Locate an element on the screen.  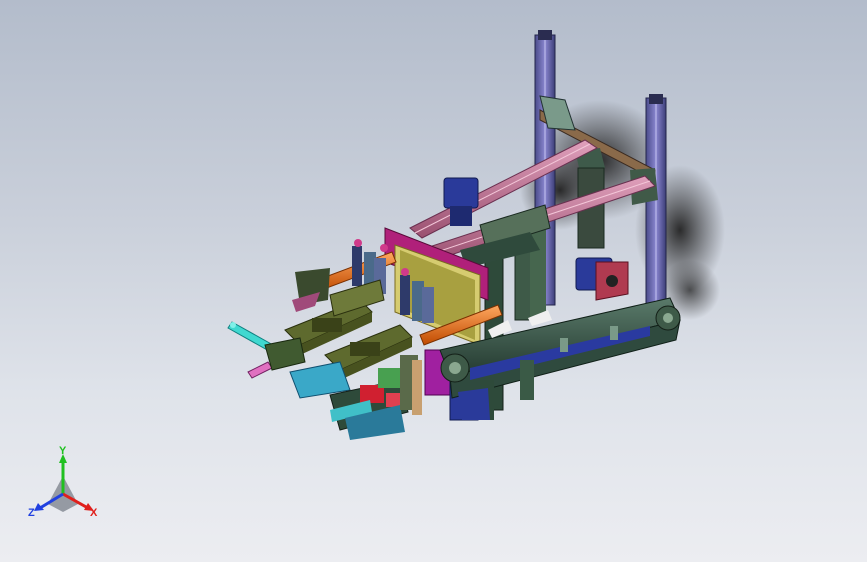
y-axis-label: Y is located at coordinates (63, 451).